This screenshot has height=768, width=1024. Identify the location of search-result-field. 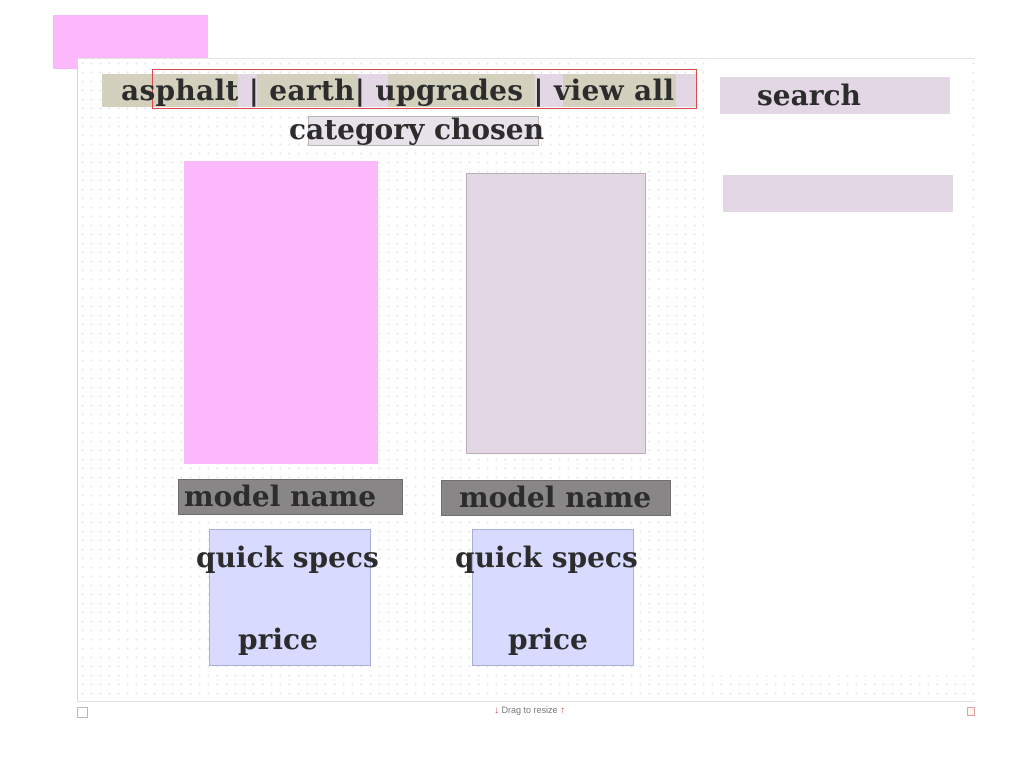
(838, 193).